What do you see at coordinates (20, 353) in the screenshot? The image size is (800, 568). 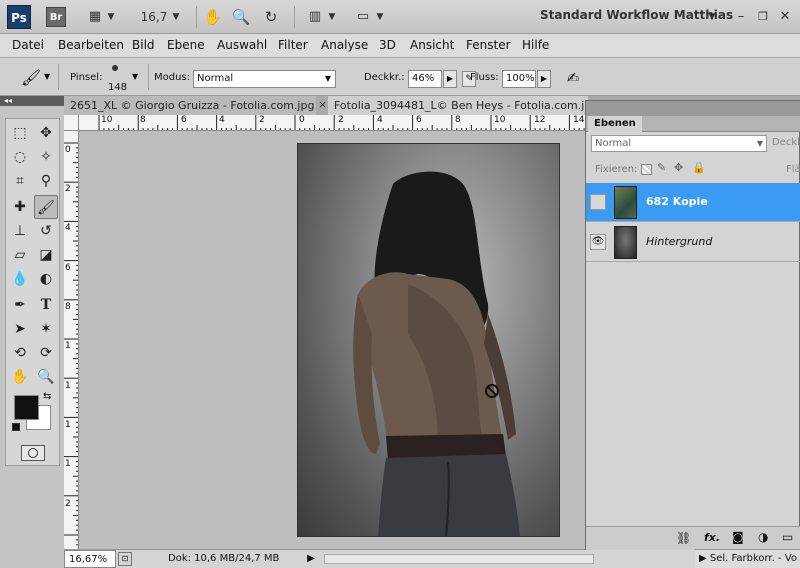 I see `3d-rotate-tool-icon: ⟲` at bounding box center [20, 353].